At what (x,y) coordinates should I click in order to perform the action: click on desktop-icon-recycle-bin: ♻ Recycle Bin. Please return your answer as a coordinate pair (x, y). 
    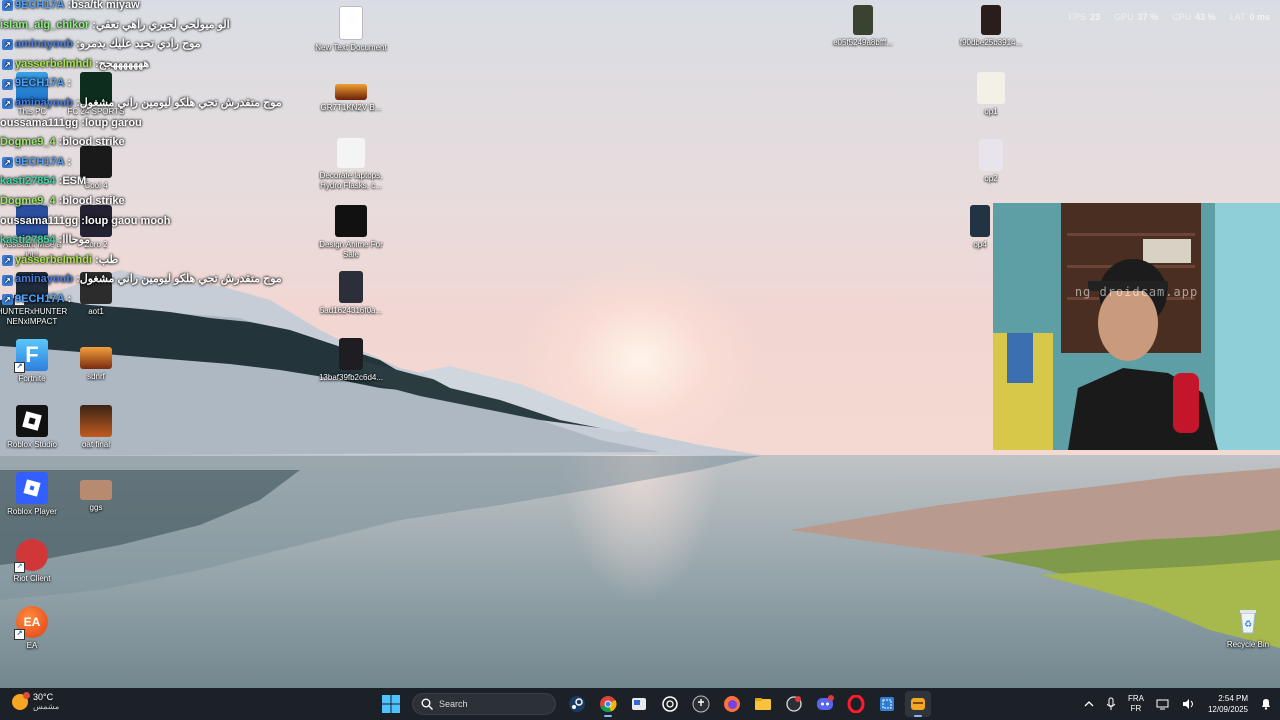
    Looking at the image, I should click on (1246, 627).